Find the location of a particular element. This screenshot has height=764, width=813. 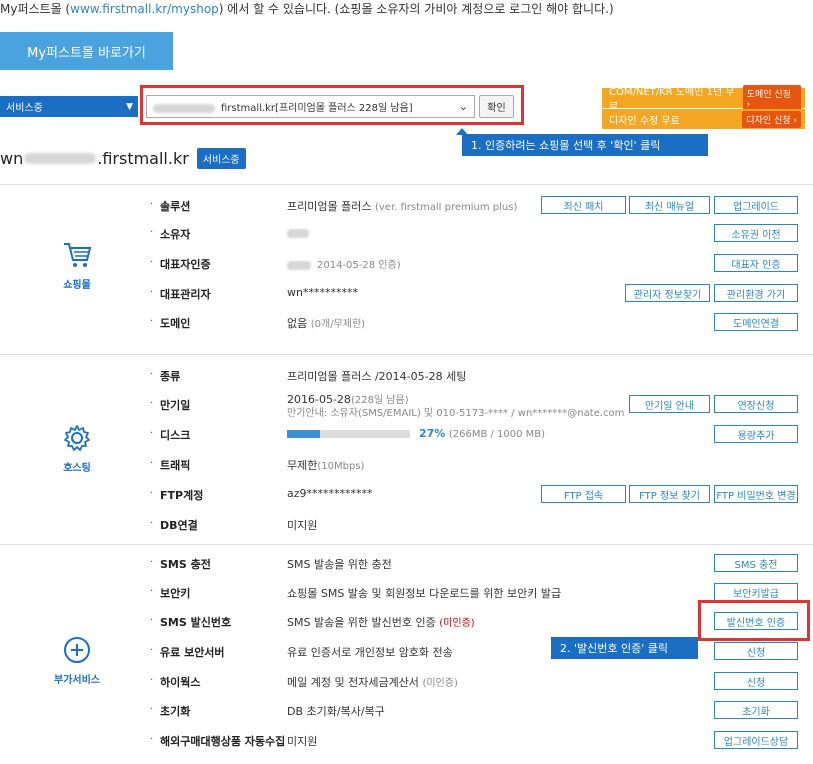

row-traffic: · 트래픽 무제한(10Mbps) is located at coordinates (257, 465).